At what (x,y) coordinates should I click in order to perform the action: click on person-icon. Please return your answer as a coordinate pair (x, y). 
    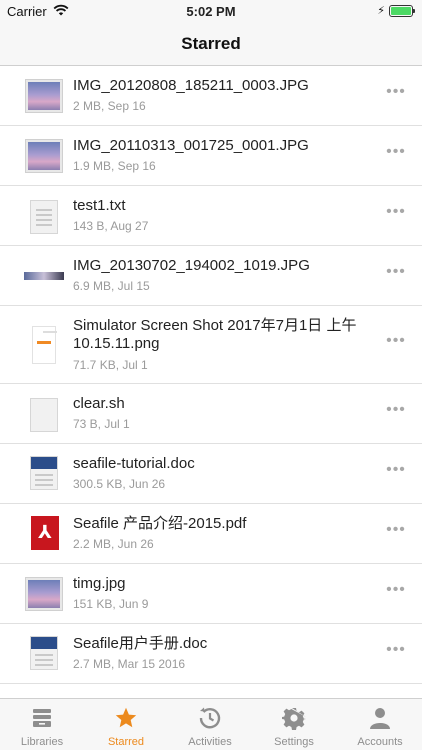
    Looking at the image, I should click on (380, 718).